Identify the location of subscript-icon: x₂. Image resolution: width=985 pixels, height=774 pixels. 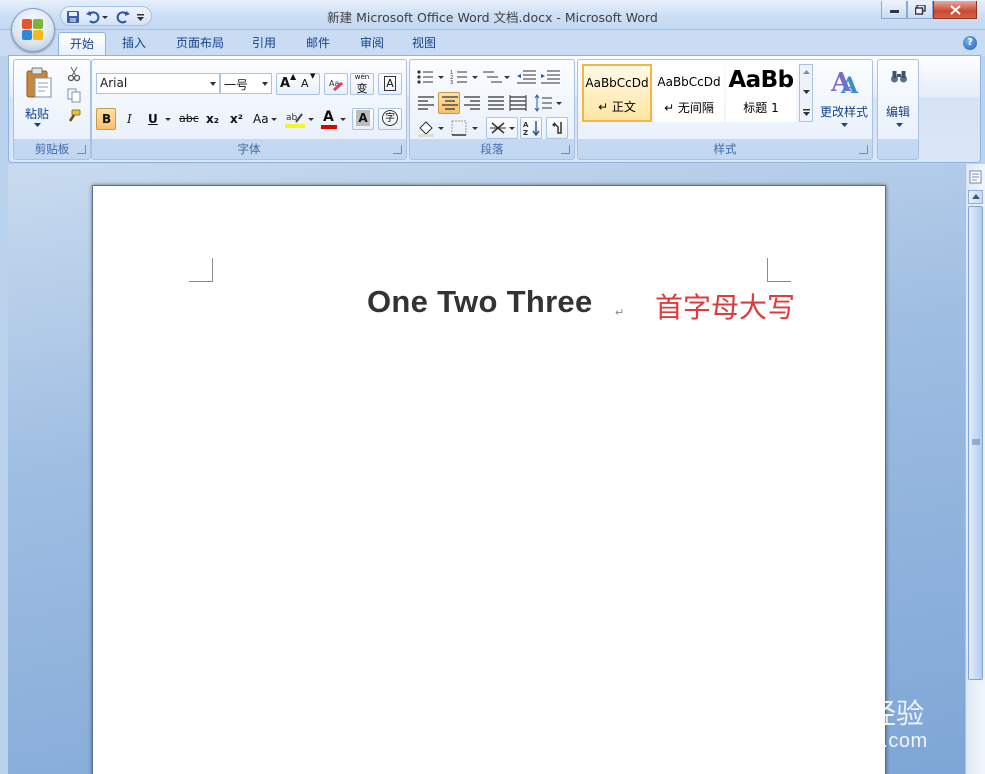
(212, 119).